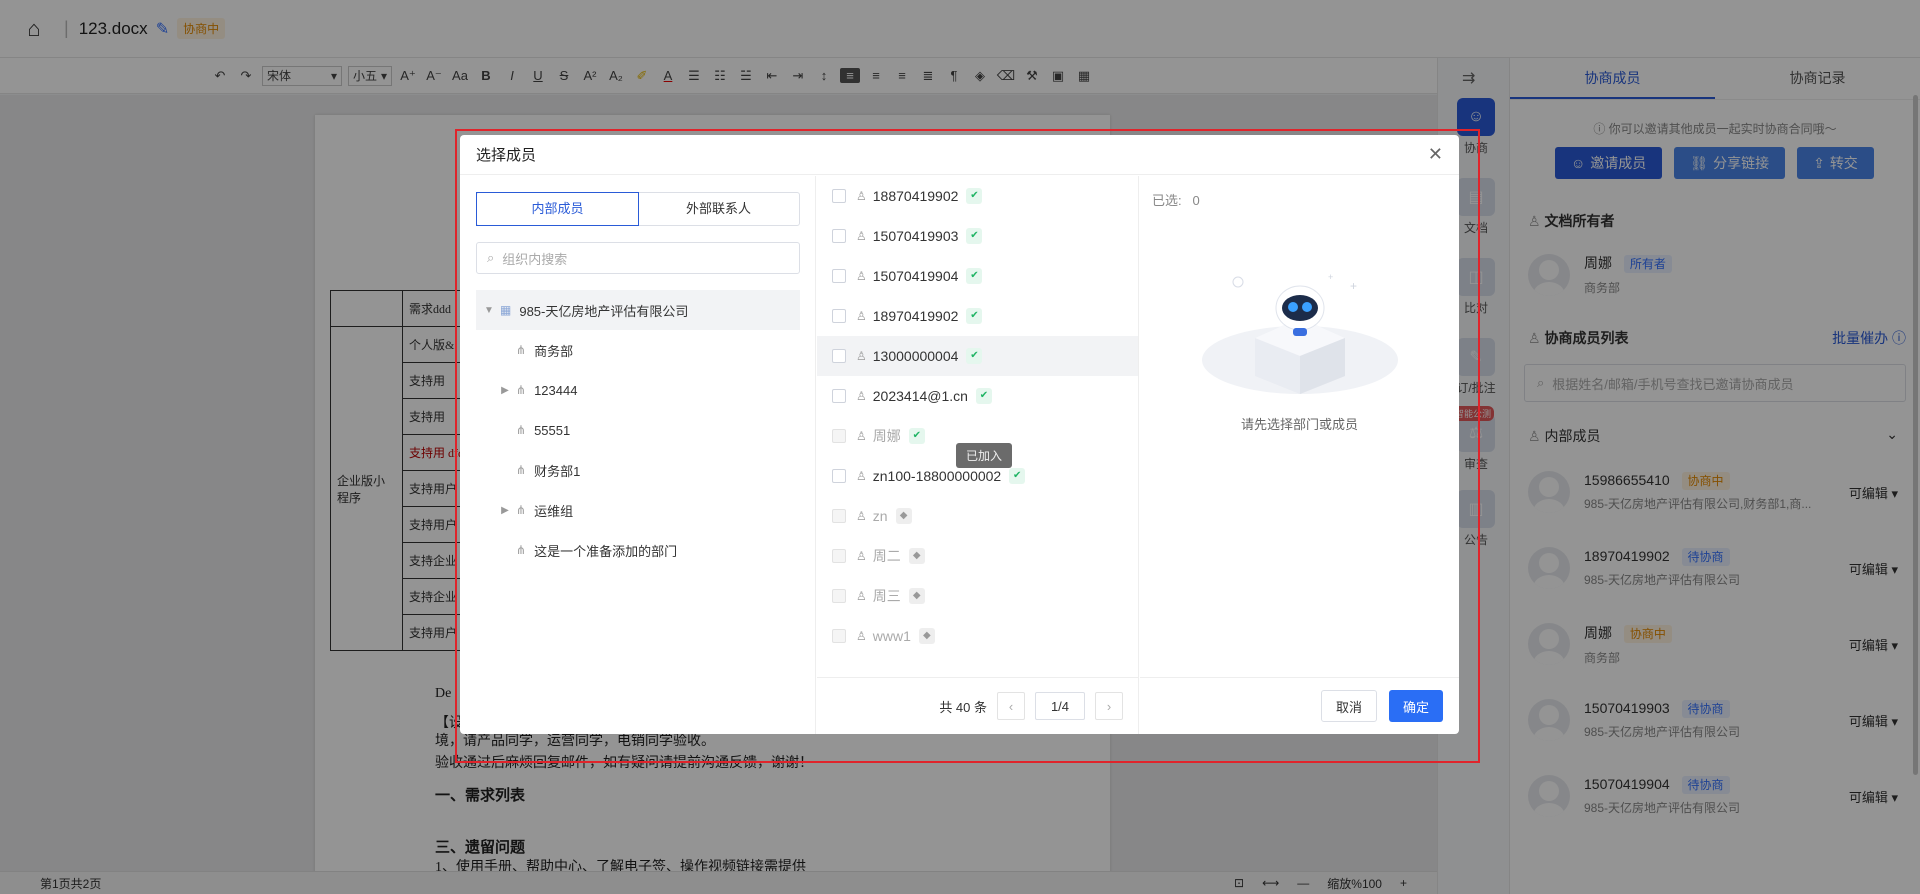 Image resolution: width=1920 pixels, height=894 pixels. I want to click on tree-node: ⋔ 55551, so click(638, 430).